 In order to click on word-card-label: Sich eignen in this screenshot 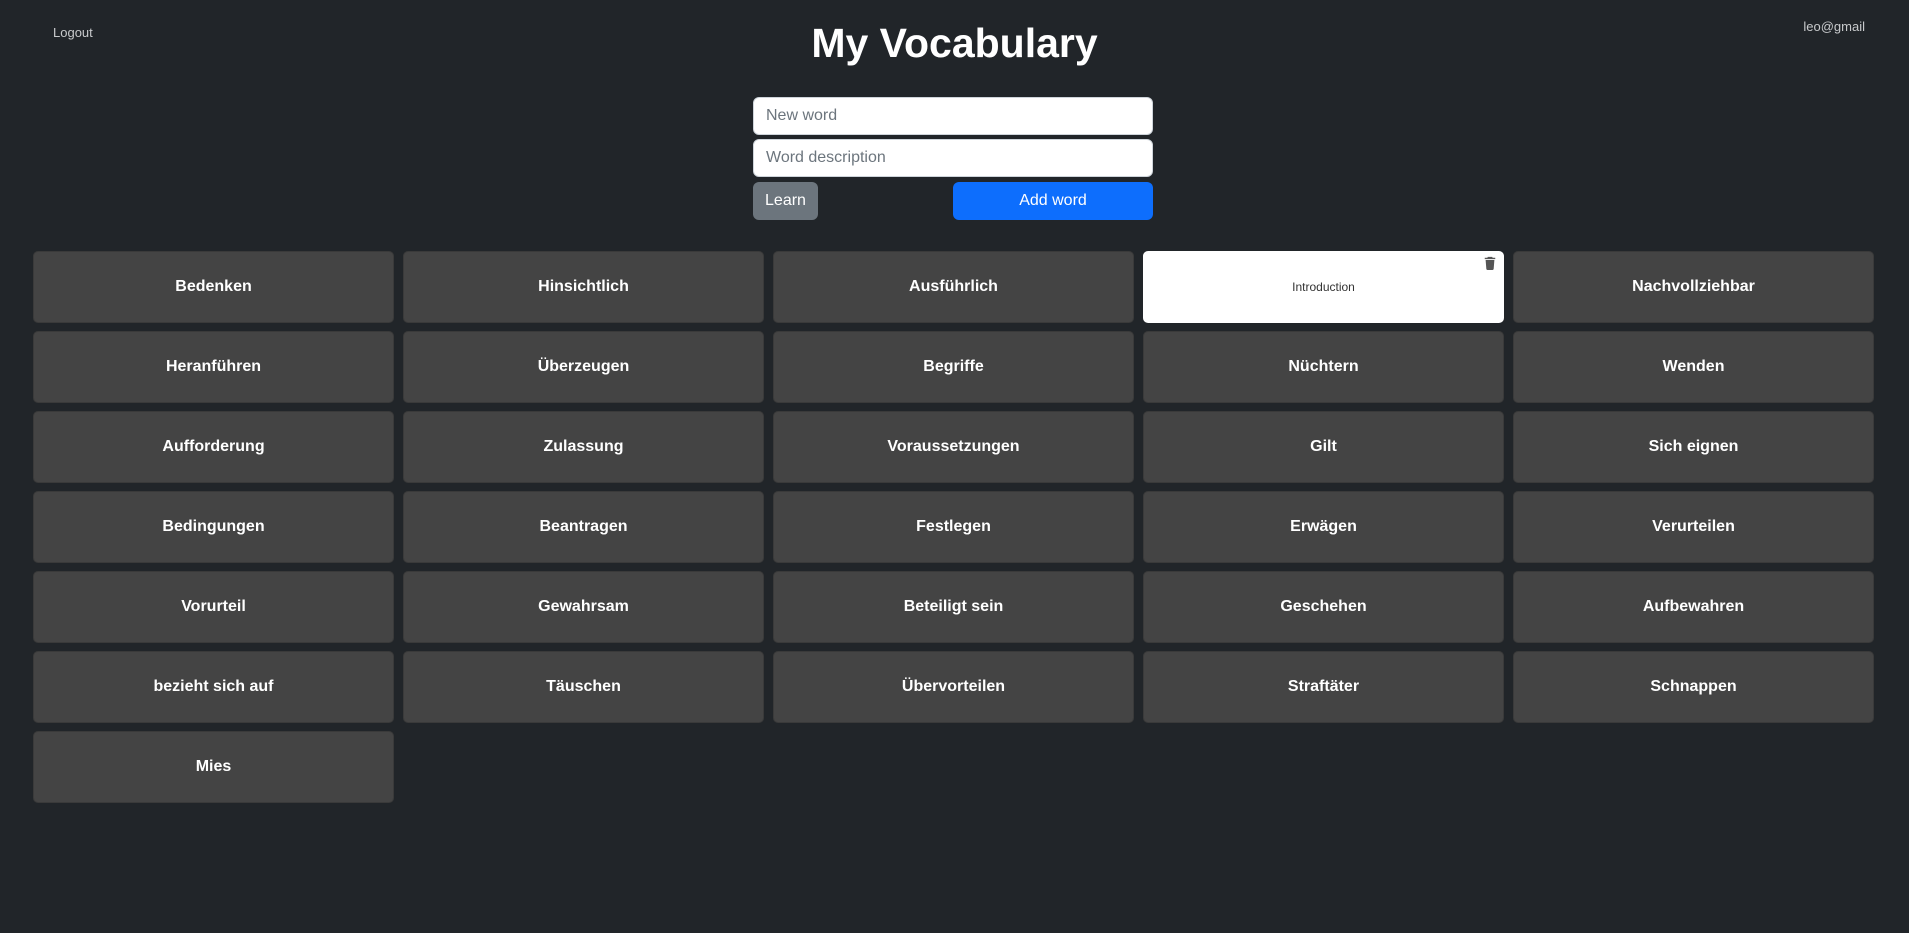, I will do `click(1693, 446)`.